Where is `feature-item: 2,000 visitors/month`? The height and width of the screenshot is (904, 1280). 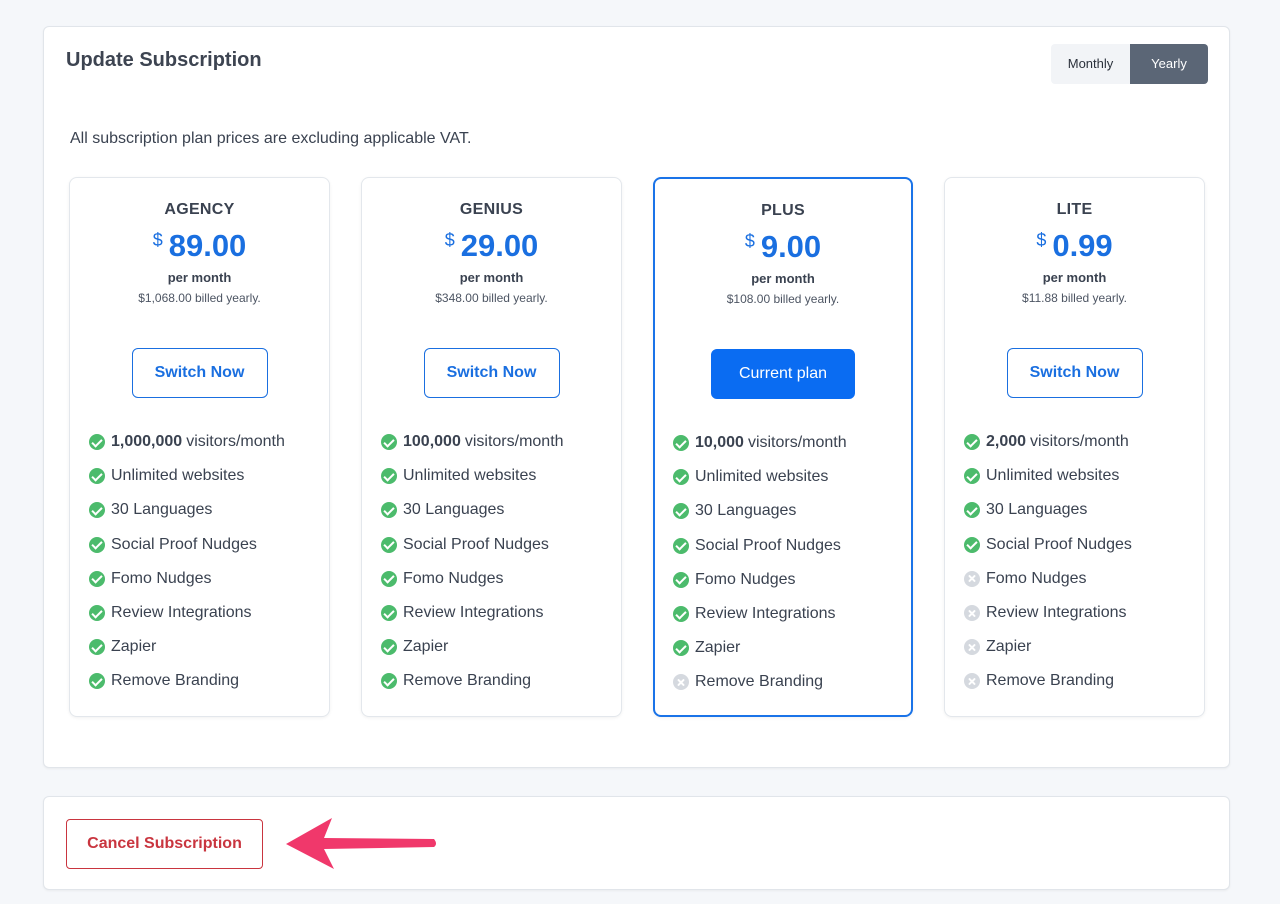
feature-item: 2,000 visitors/month is located at coordinates (1048, 442).